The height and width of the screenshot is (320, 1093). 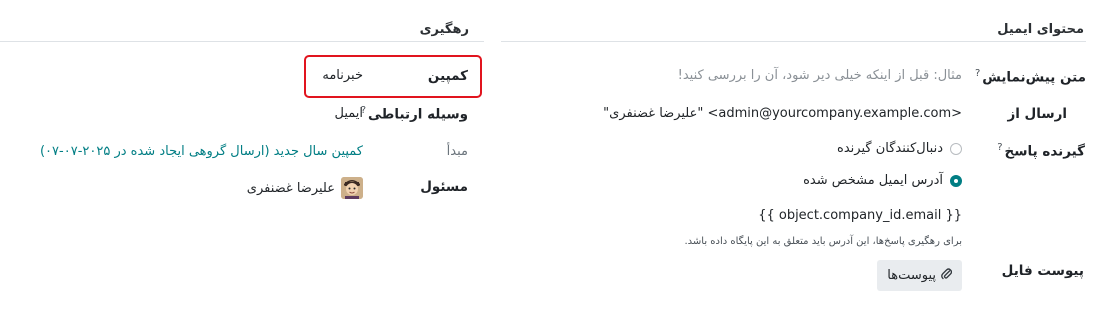 I want to click on preview-text-label-text: متن پیش‌نمایش, so click(x=1034, y=77).